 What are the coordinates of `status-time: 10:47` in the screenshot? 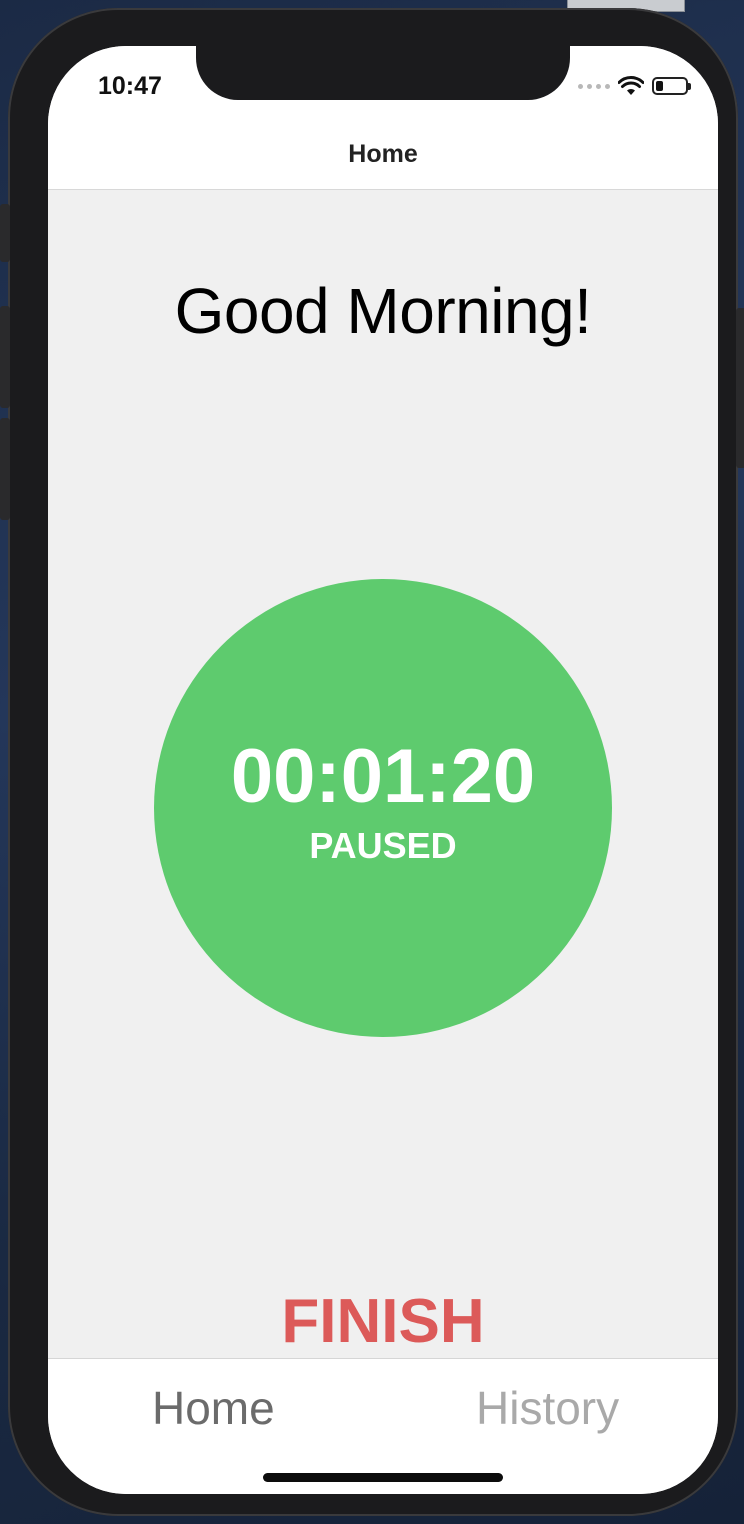 It's located at (130, 86).